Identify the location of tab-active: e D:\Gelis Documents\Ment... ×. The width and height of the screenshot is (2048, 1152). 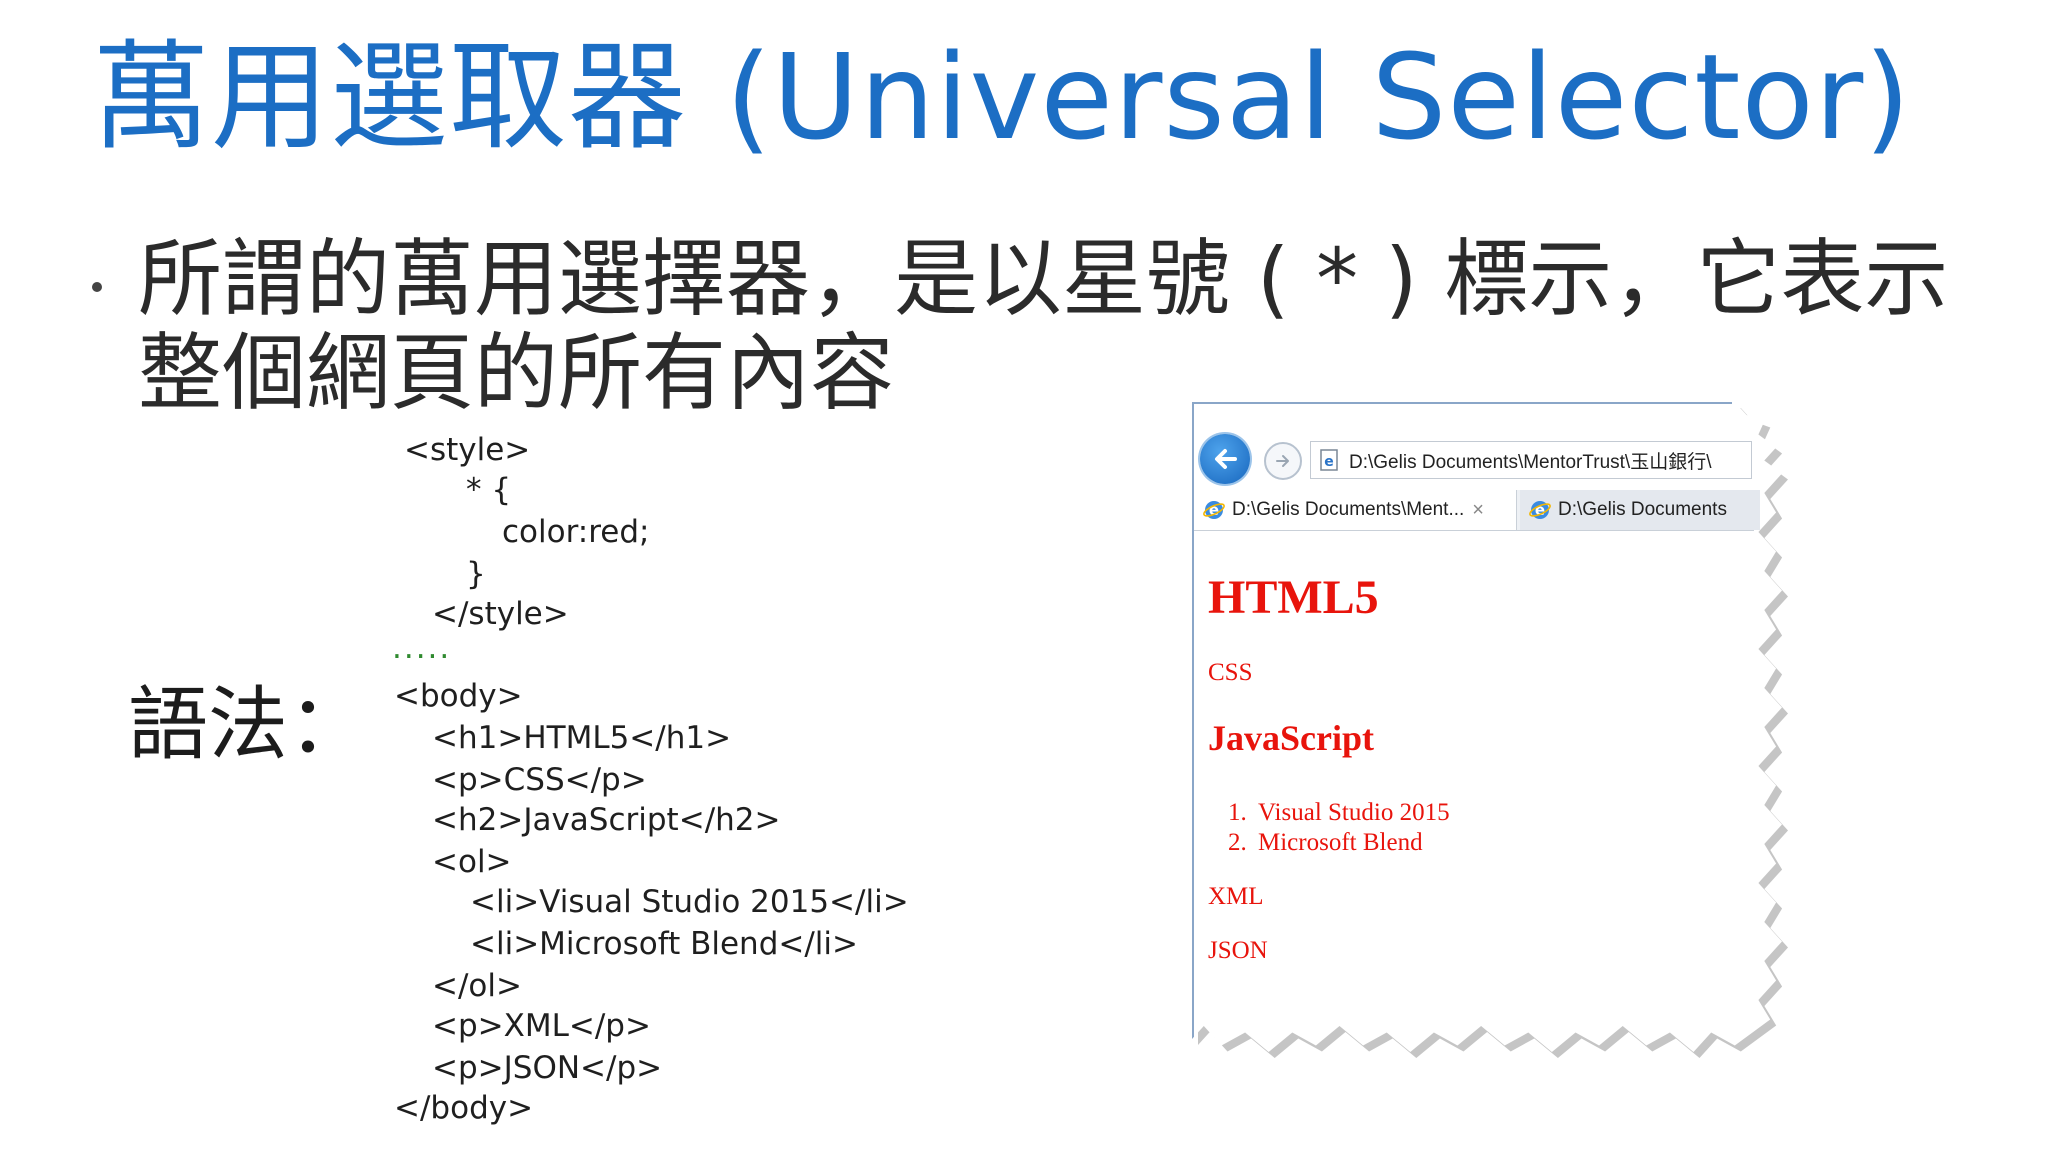
(1355, 510).